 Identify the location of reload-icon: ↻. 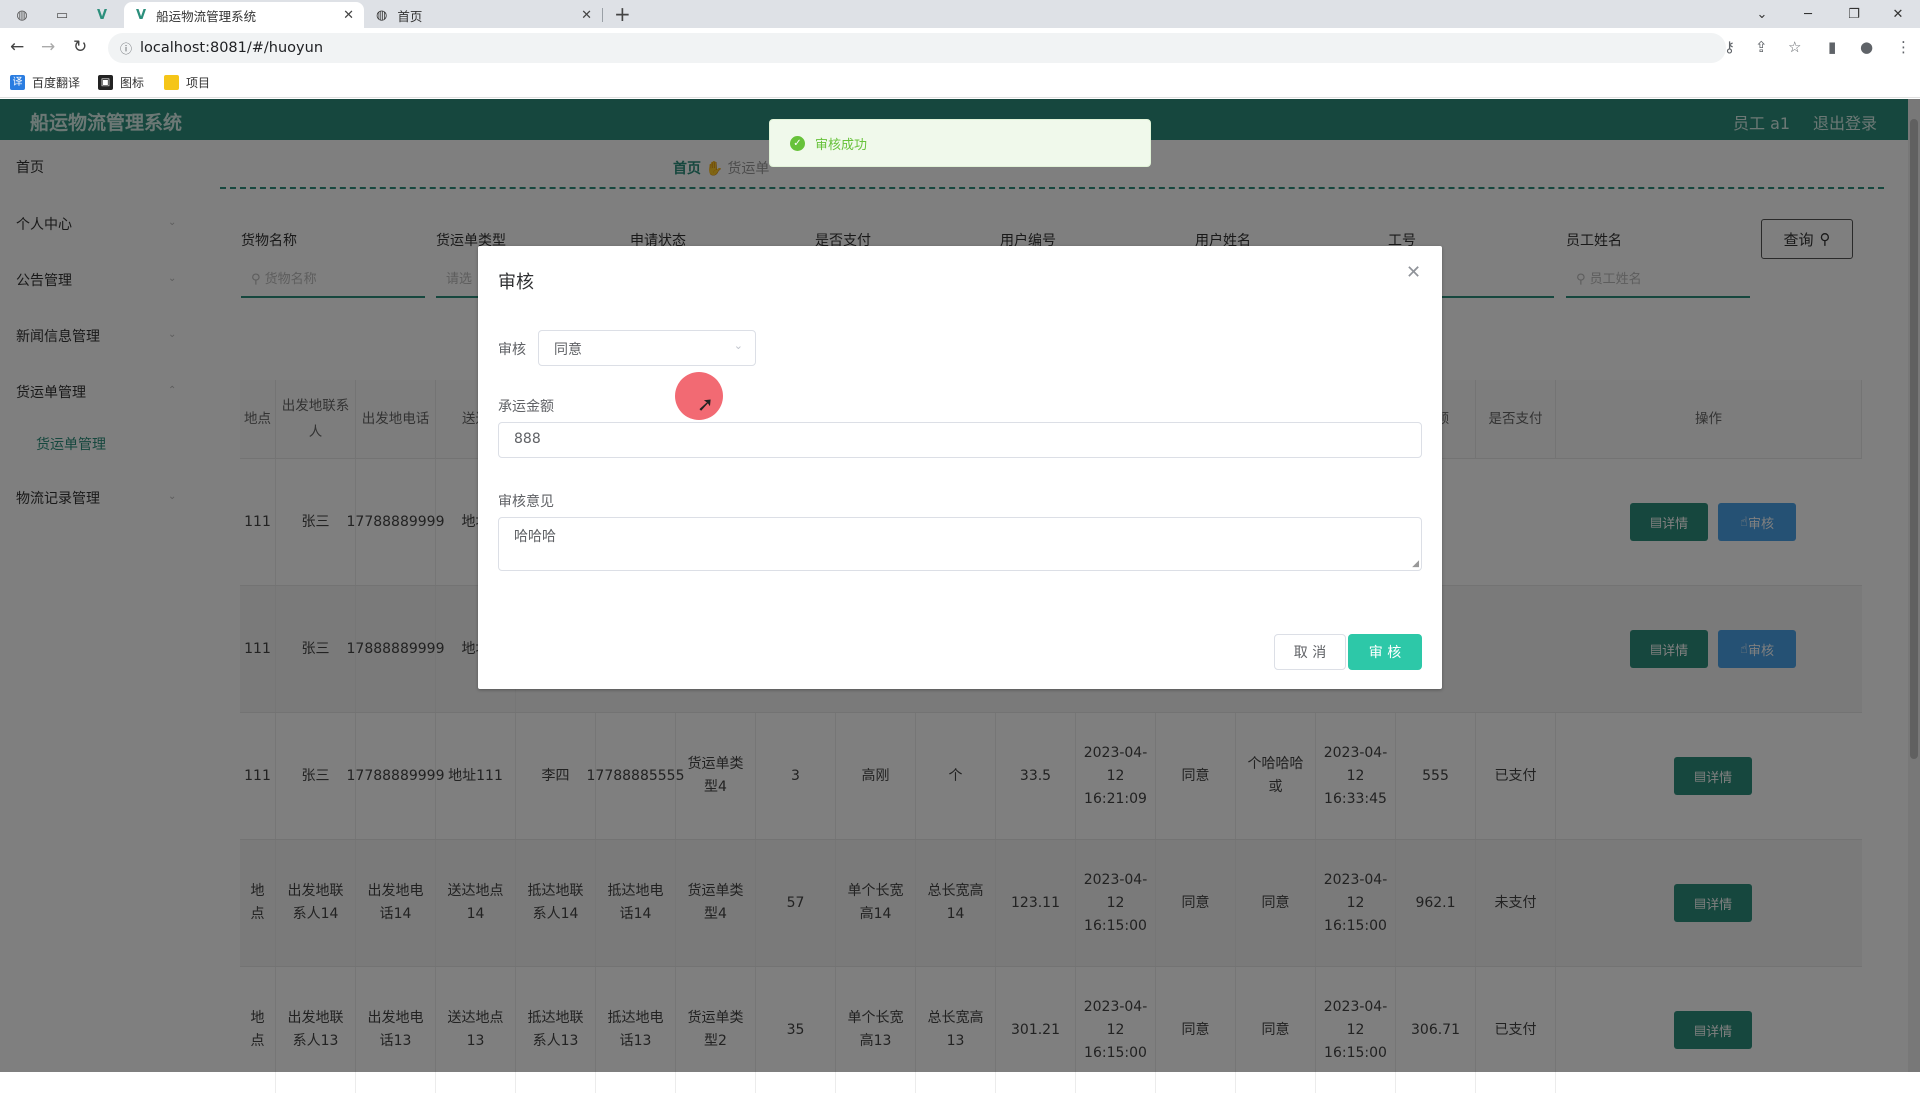
(80, 47).